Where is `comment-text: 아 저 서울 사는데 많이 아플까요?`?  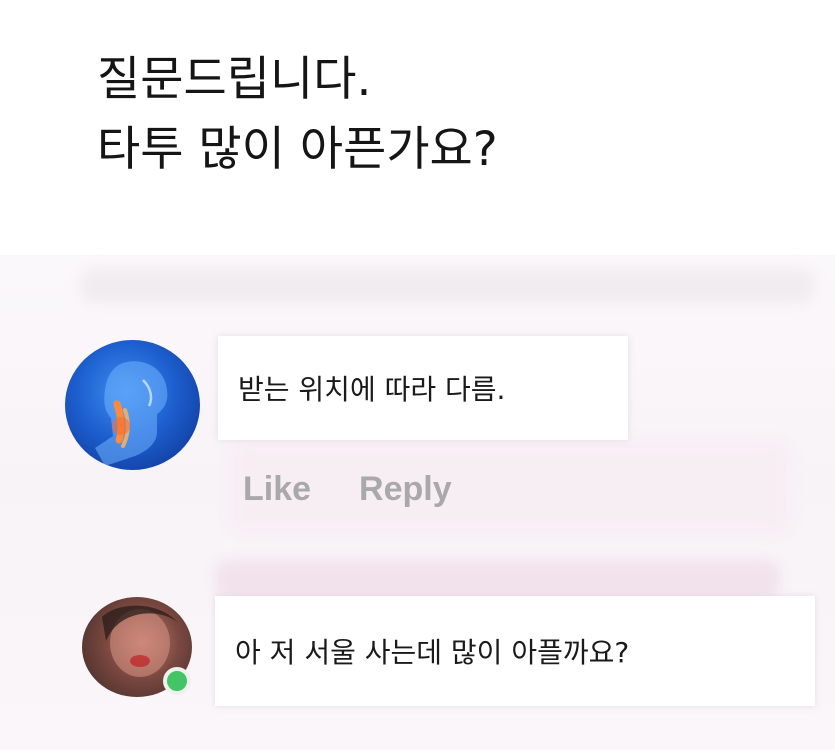 comment-text: 아 저 서울 사는데 많이 아플까요? is located at coordinates (432, 652).